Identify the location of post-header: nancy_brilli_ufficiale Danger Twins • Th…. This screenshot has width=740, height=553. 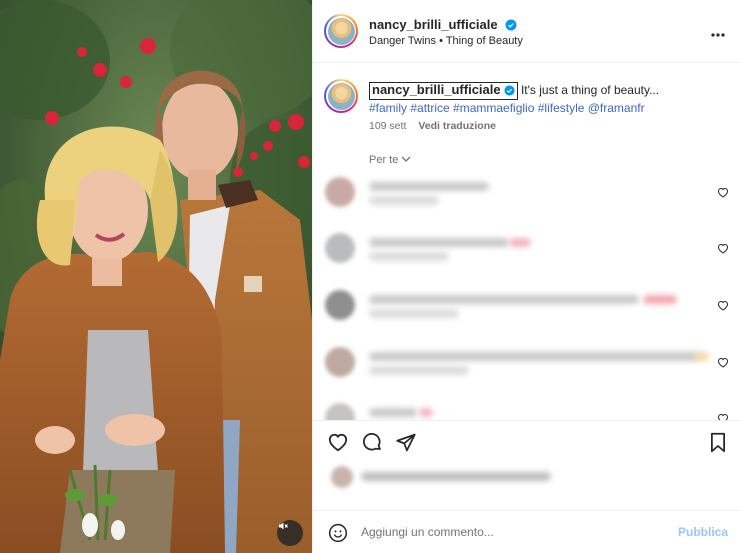
(526, 31).